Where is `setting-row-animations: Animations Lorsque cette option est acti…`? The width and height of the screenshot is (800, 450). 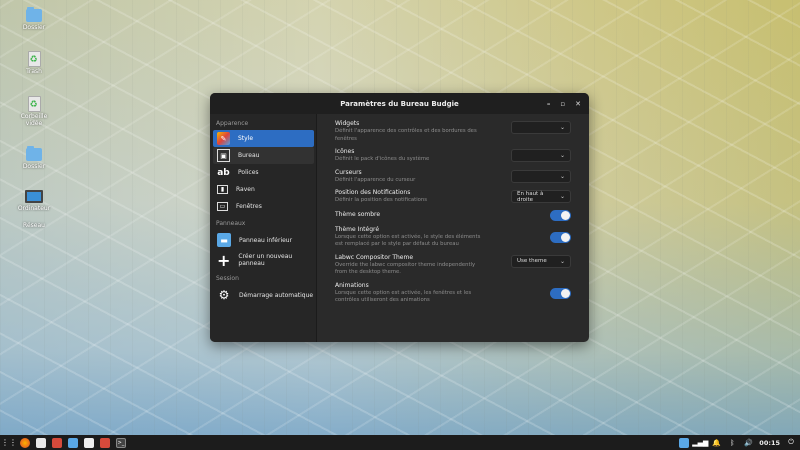 setting-row-animations: Animations Lorsque cette option est acti… is located at coordinates (453, 293).